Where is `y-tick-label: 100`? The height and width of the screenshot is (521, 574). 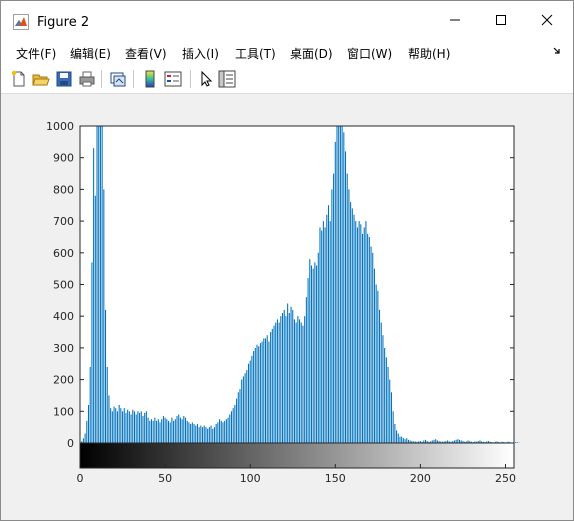
y-tick-label: 100 is located at coordinates (63, 411).